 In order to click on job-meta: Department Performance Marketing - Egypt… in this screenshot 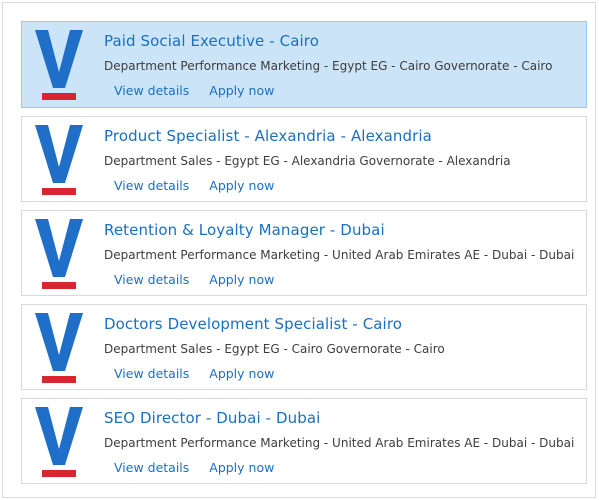, I will do `click(328, 66)`.